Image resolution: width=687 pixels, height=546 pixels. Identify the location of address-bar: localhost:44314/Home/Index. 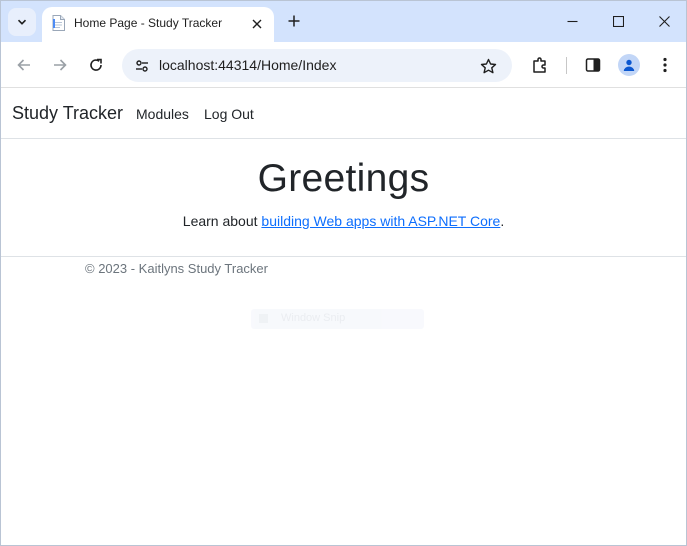
(317, 65).